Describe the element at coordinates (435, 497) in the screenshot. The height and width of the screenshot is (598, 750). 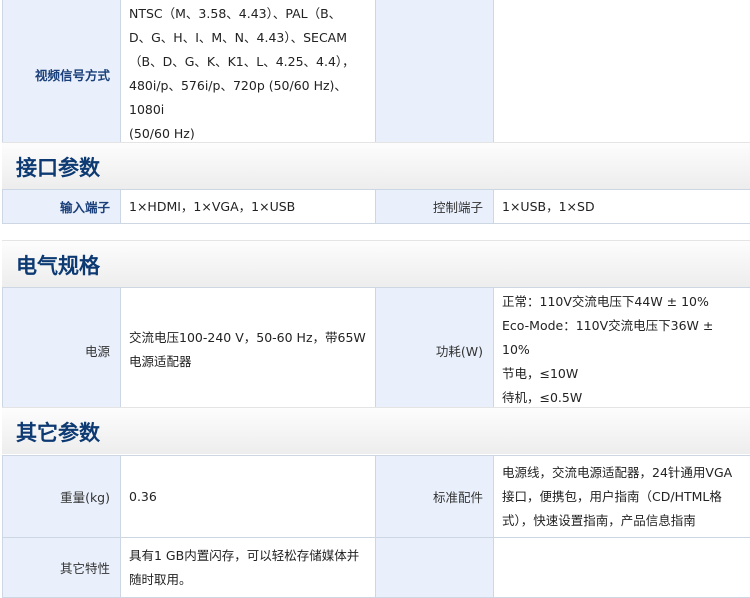
I see `accessories-label: 标准配件` at that location.